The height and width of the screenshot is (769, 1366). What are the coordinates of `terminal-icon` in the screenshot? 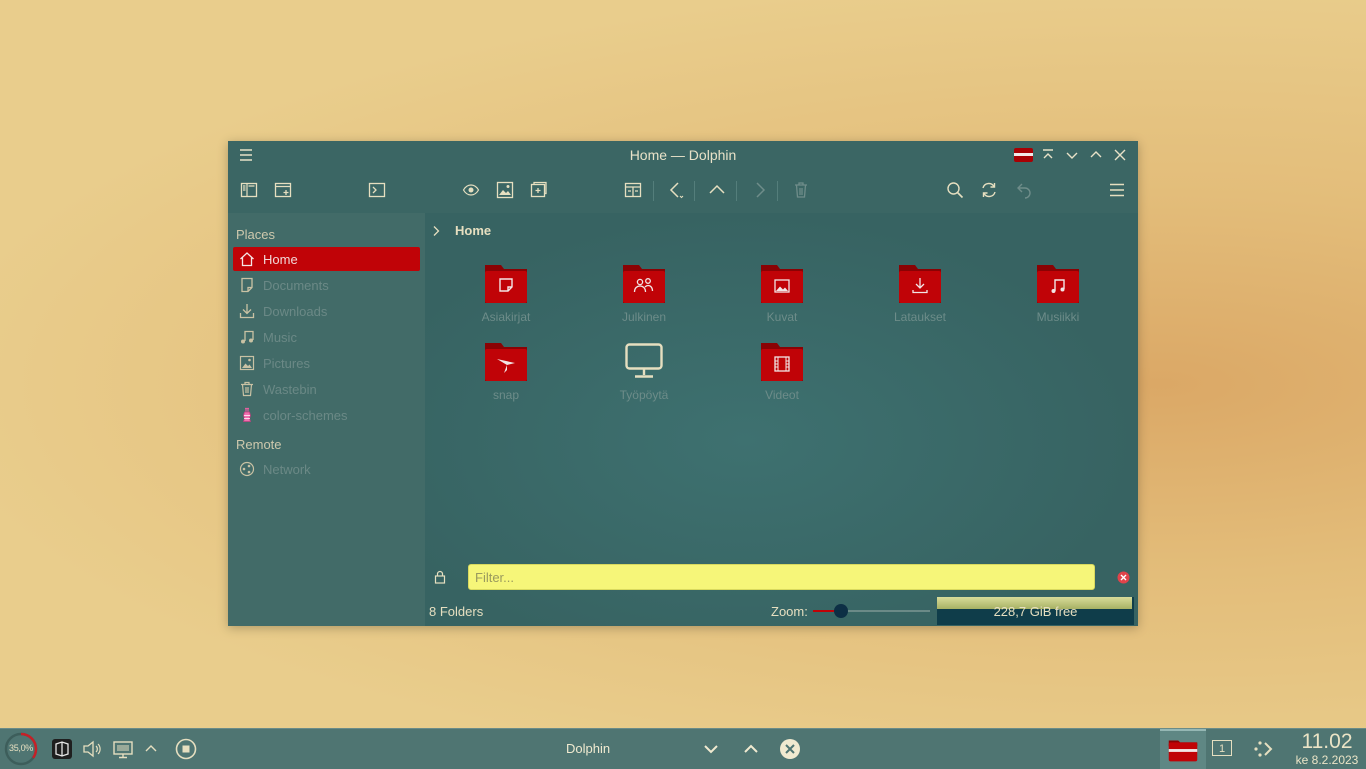 It's located at (377, 190).